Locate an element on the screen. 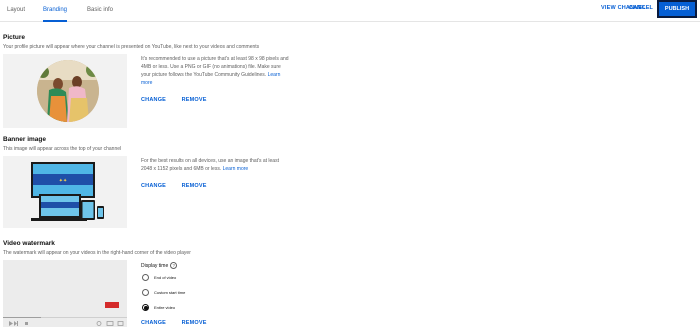  publish-button: PUBLISH is located at coordinates (677, 9).